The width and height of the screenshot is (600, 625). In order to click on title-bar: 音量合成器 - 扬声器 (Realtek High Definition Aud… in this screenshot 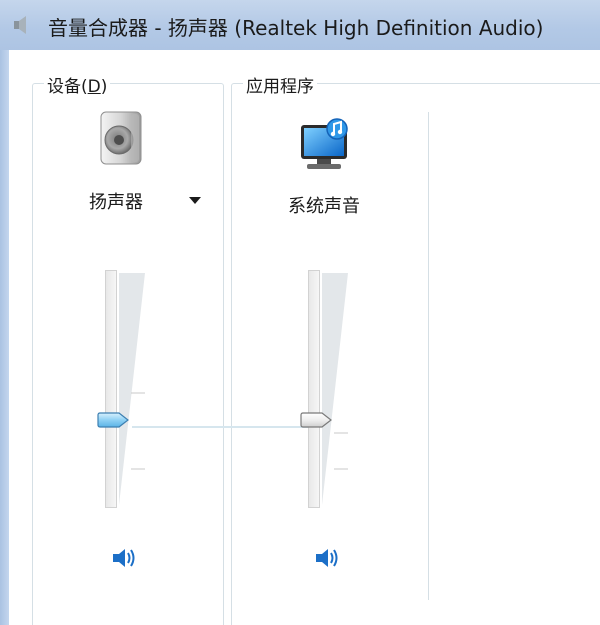, I will do `click(300, 25)`.